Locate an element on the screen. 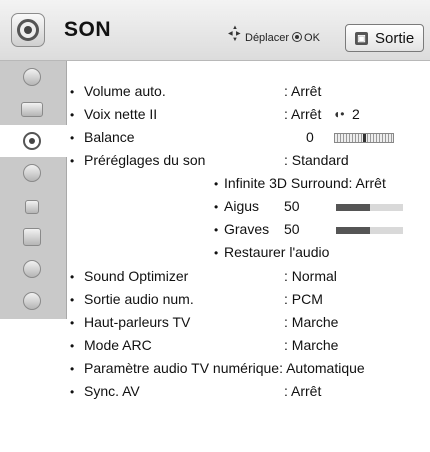 This screenshot has width=430, height=452. menu-item-label: Restaurer l'audio is located at coordinates (277, 252).